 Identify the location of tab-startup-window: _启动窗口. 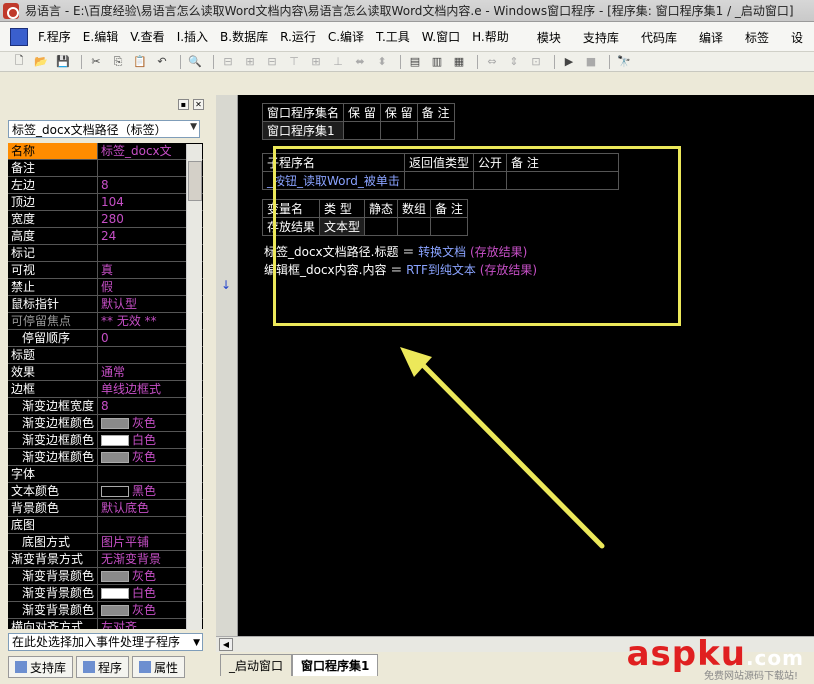
(256, 665).